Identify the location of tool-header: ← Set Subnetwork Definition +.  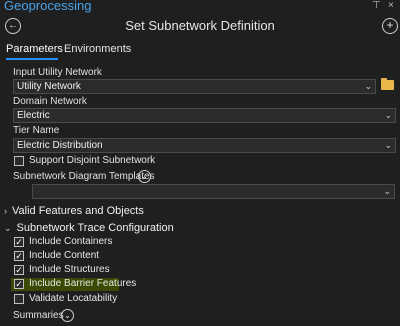
(200, 27).